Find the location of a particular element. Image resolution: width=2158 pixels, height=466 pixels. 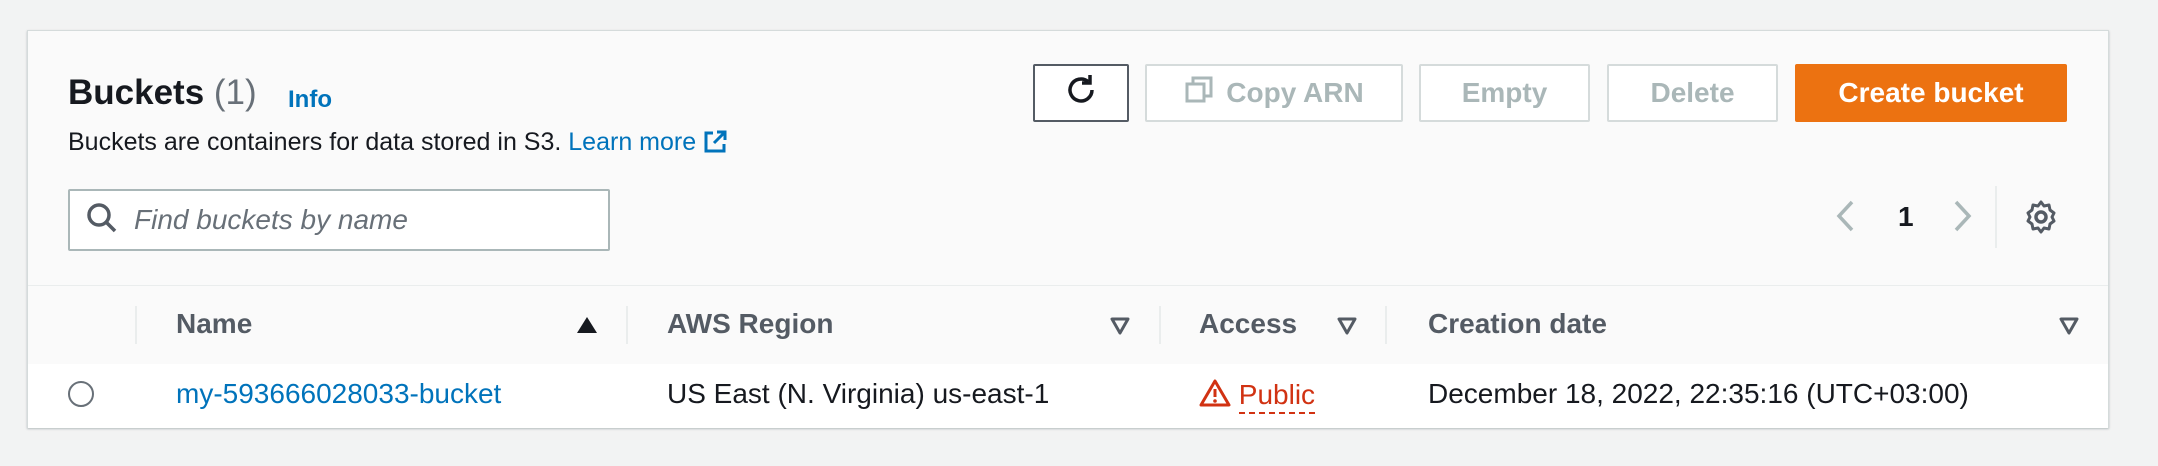

bucket-count: (1) is located at coordinates (235, 92).